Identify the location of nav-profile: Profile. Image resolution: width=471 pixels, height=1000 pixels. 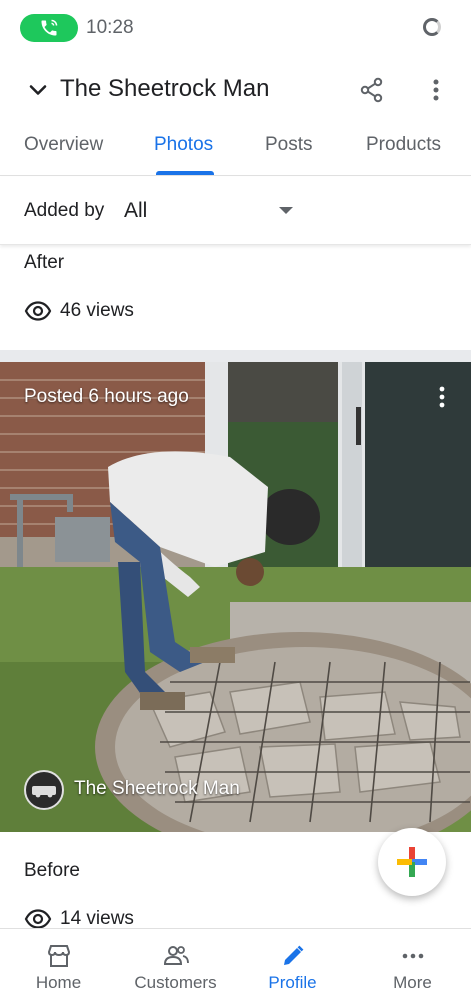
(292, 964).